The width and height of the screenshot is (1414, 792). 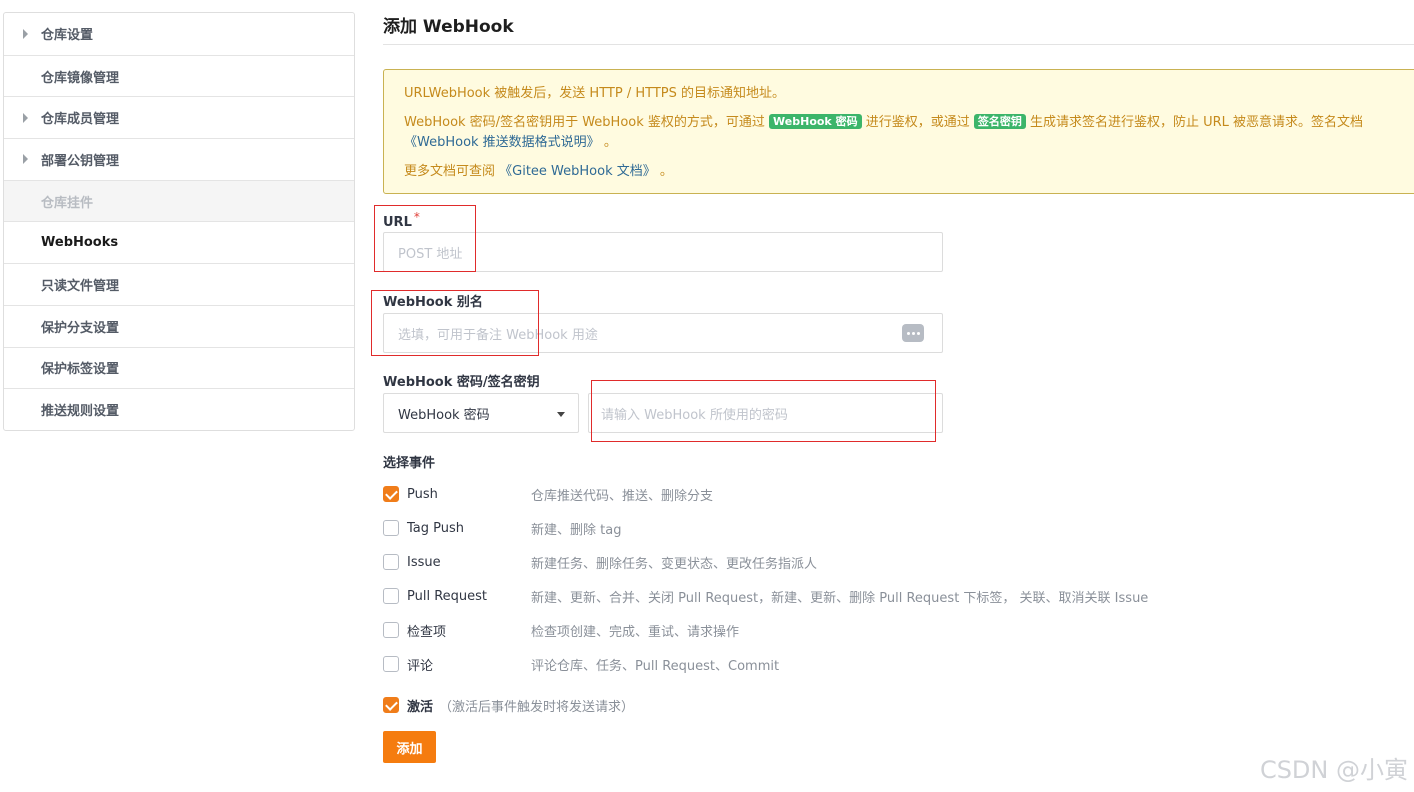 I want to click on alias-input: 选填，可用于备注 WebHook 用途, so click(x=663, y=333).